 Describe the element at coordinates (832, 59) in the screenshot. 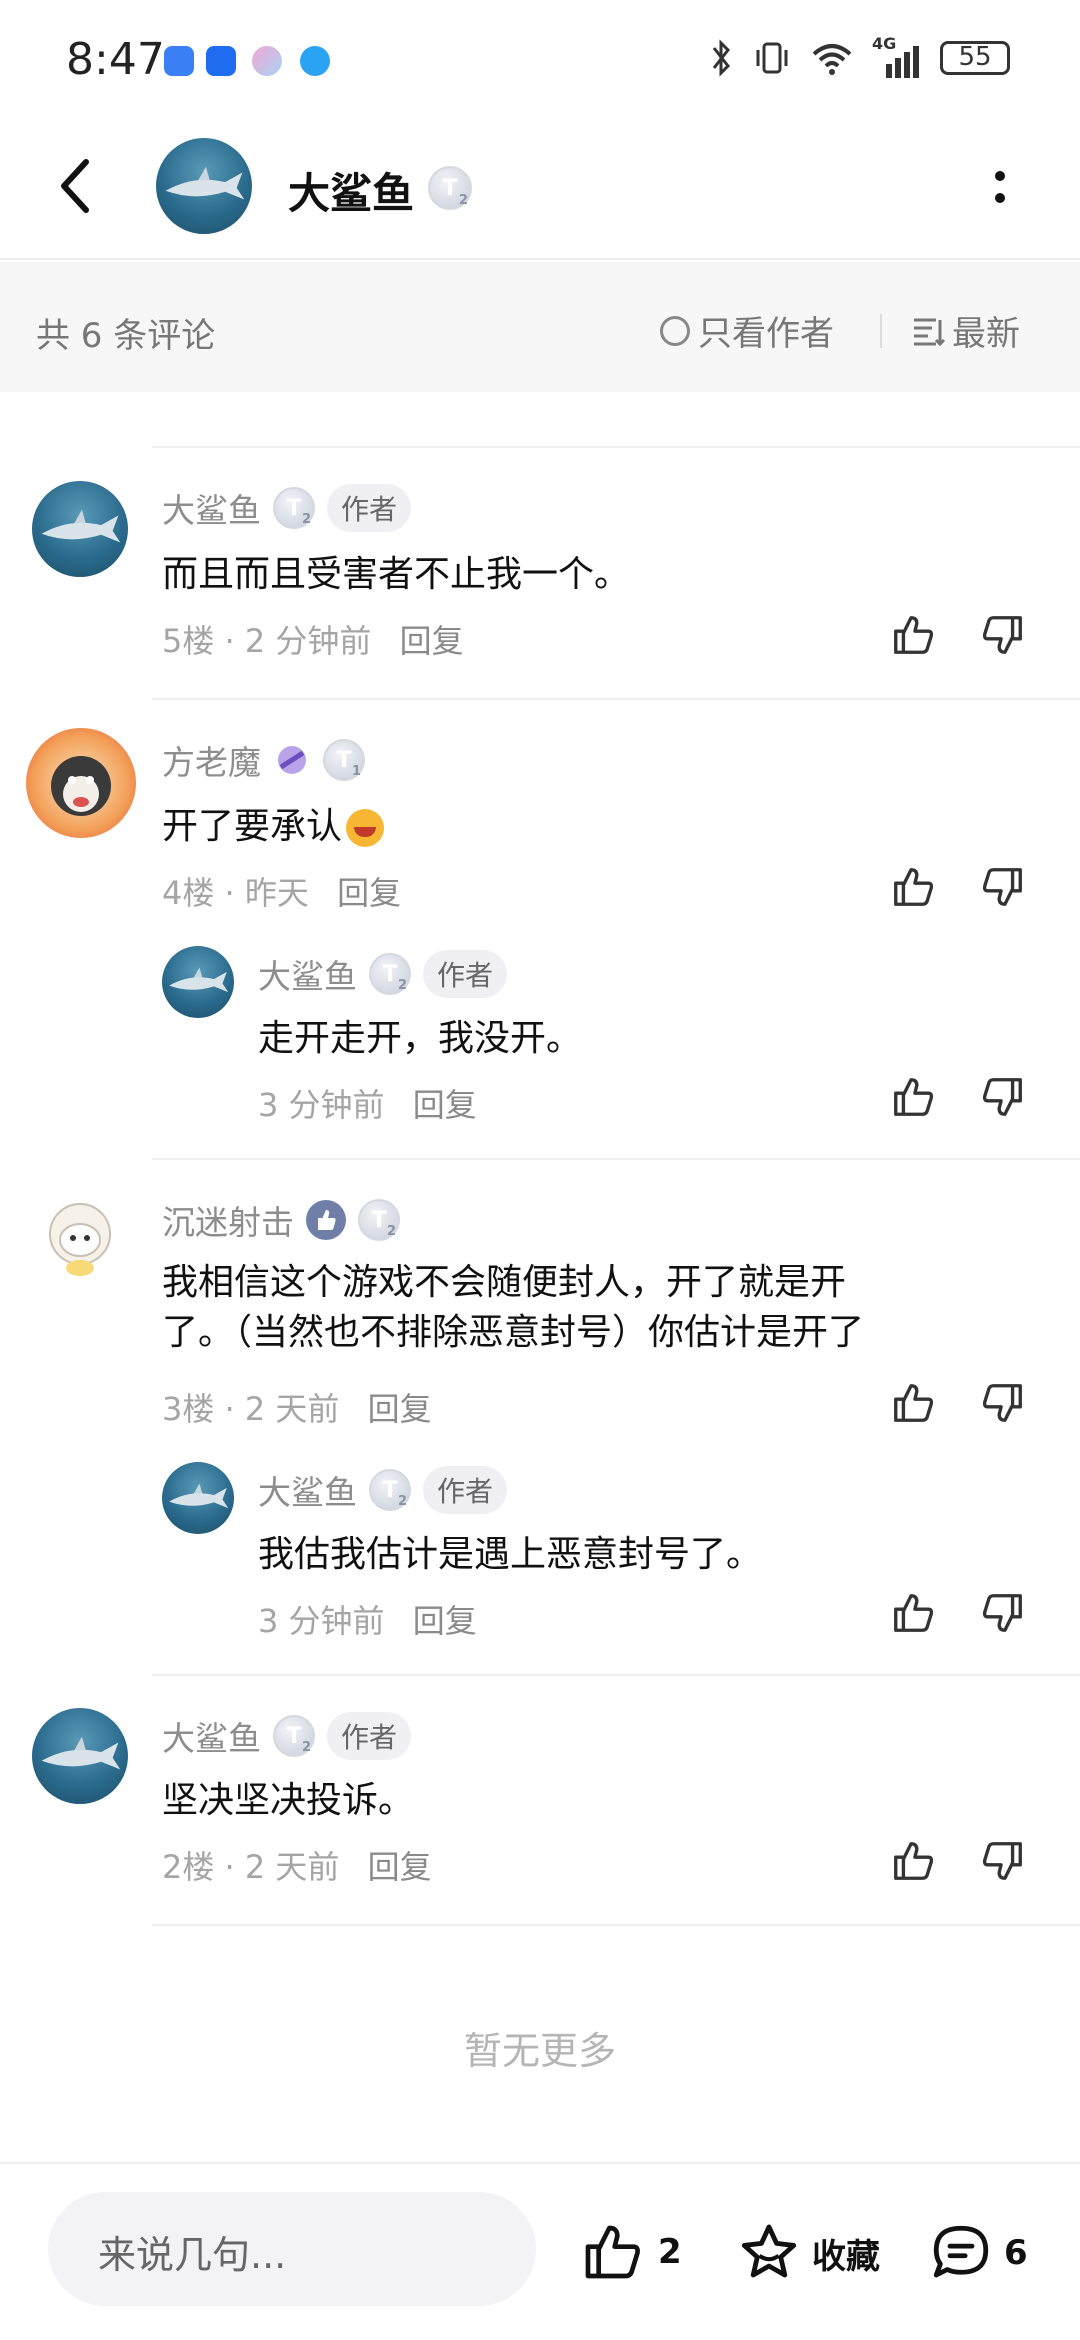

I see `wifi-icon` at that location.